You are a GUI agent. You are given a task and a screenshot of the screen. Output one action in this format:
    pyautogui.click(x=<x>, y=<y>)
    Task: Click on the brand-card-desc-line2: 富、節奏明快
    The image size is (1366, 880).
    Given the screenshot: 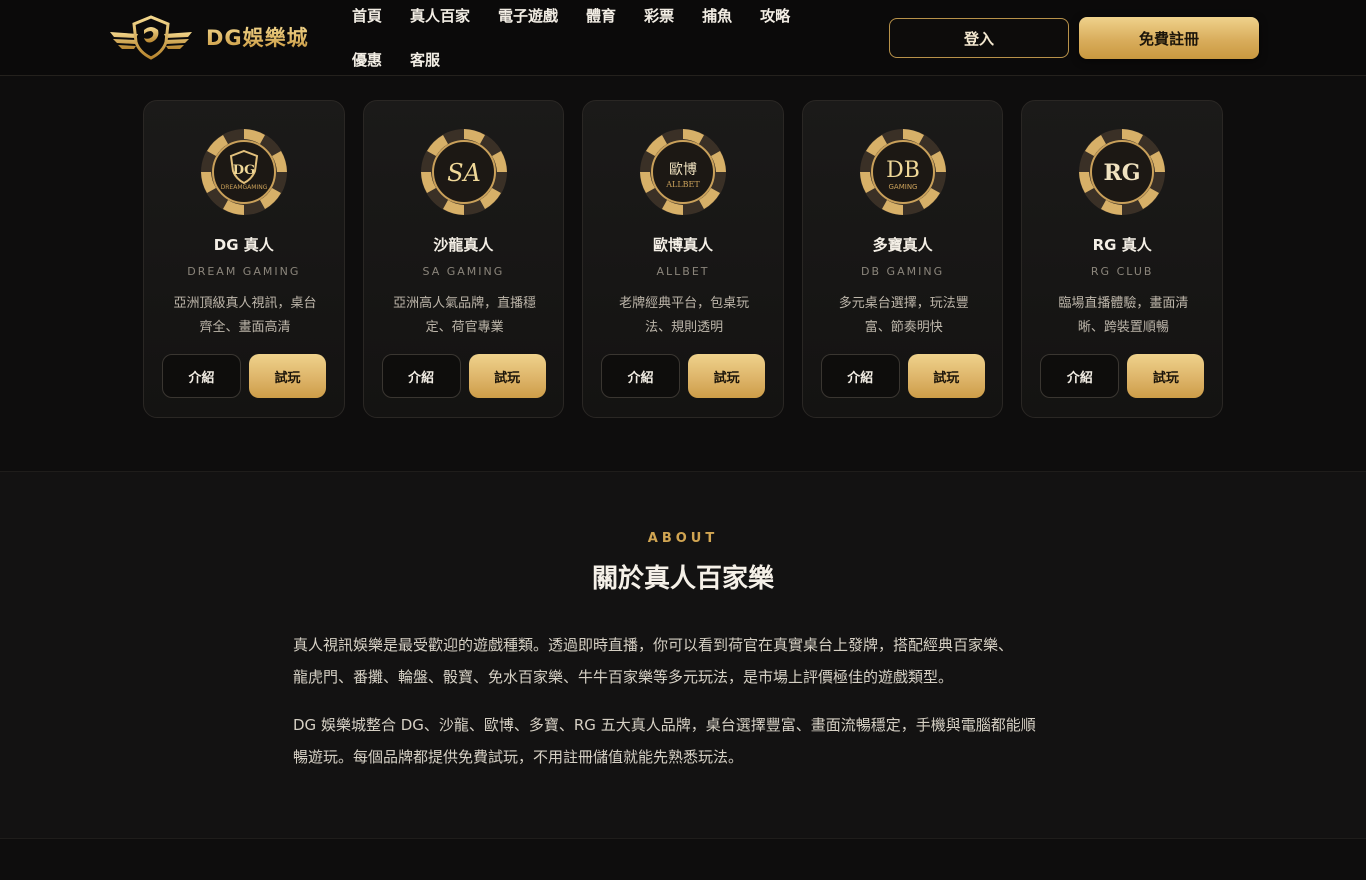 What is the action you would take?
    pyautogui.click(x=903, y=327)
    